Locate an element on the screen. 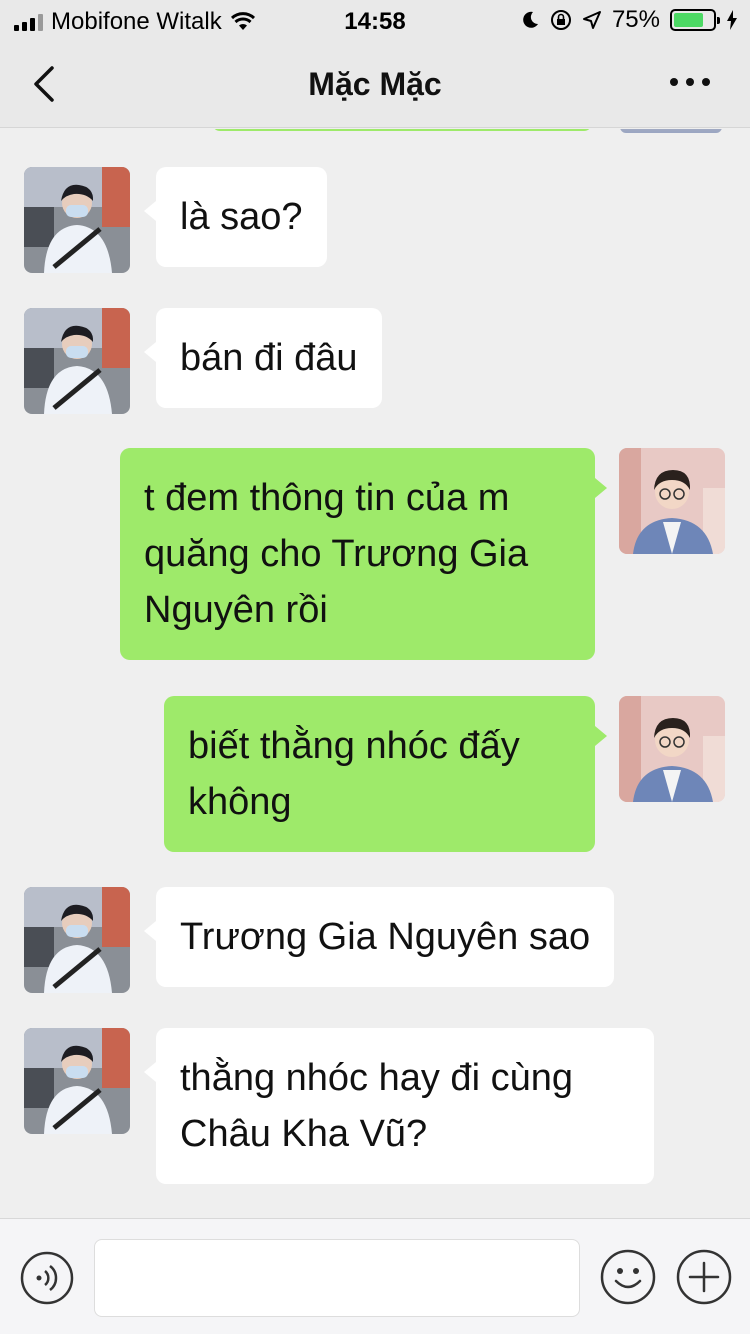 This screenshot has width=750, height=1334. plus-icon is located at coordinates (704, 1277).